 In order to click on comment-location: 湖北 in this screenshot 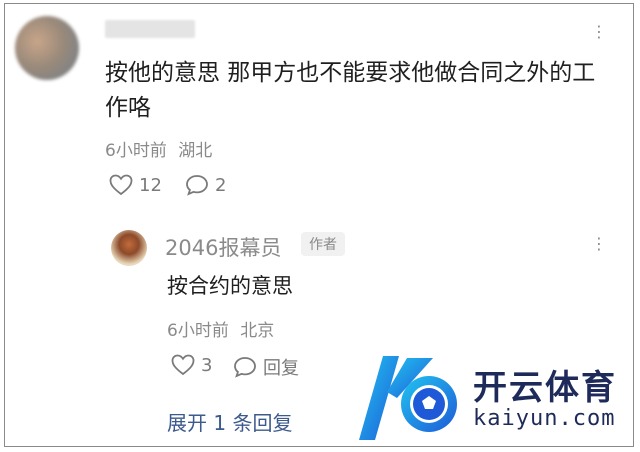, I will do `click(195, 151)`.